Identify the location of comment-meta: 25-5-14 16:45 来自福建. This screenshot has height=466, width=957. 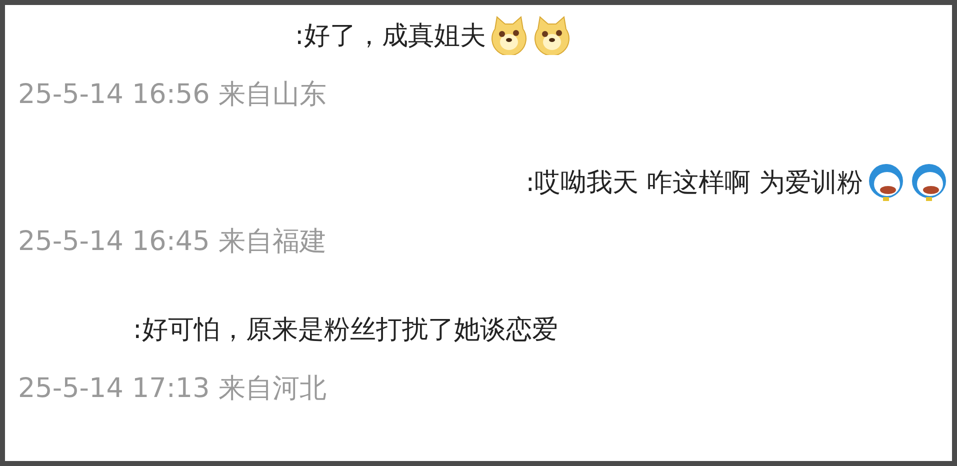
(172, 242).